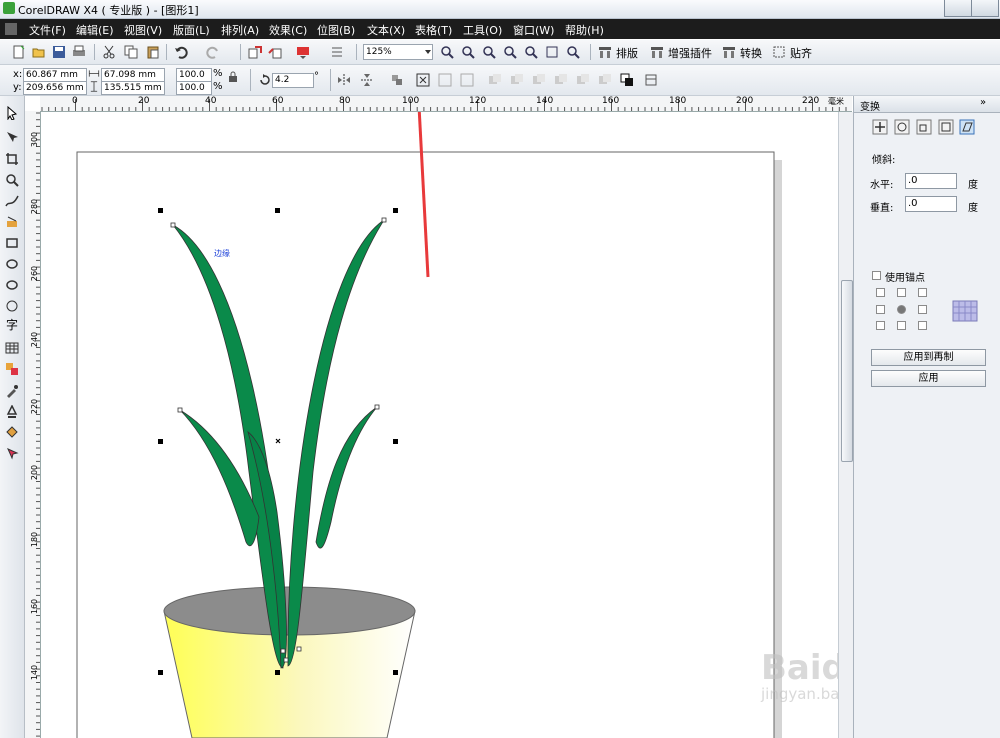  Describe the element at coordinates (293, 80) in the screenshot. I see `rotation-field: 4.2` at that location.